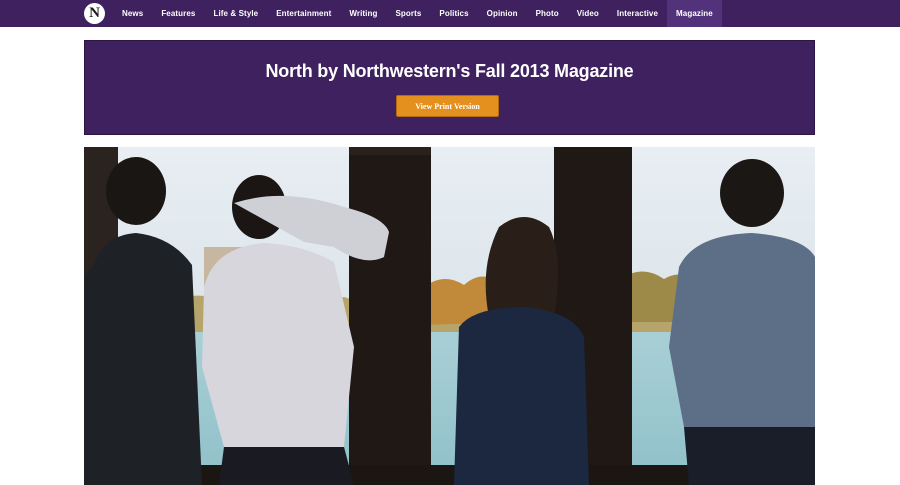 This screenshot has height=485, width=900. I want to click on nav-item-life-style: Life & Style, so click(235, 13).